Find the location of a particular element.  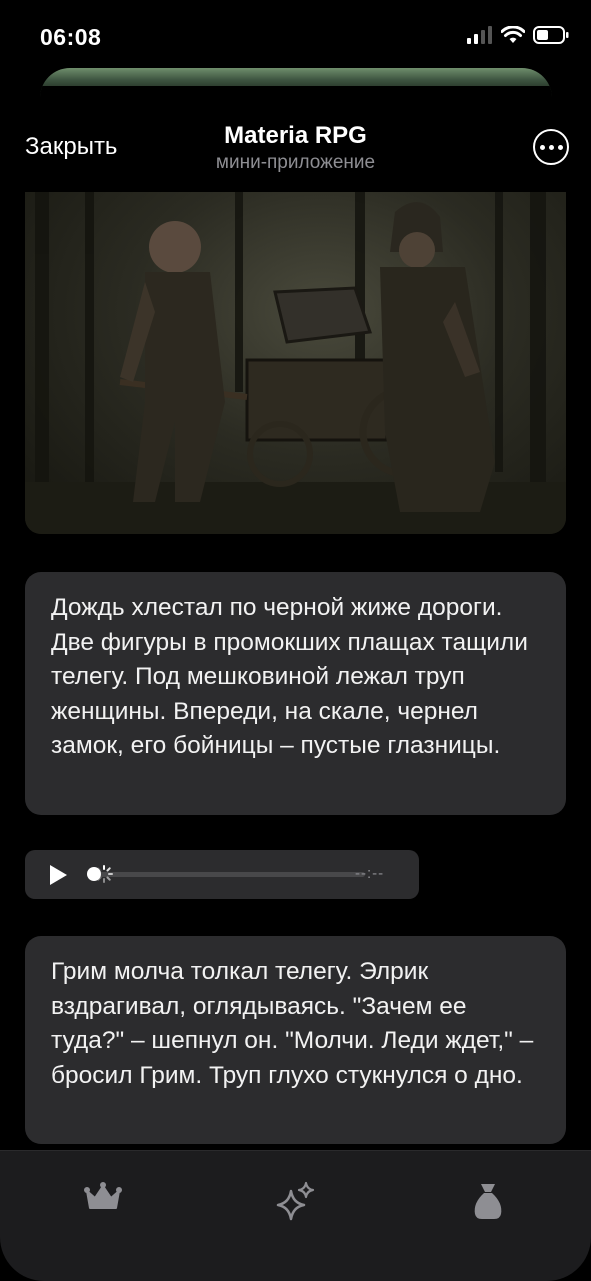

more-circle-icon is located at coordinates (542, 147).